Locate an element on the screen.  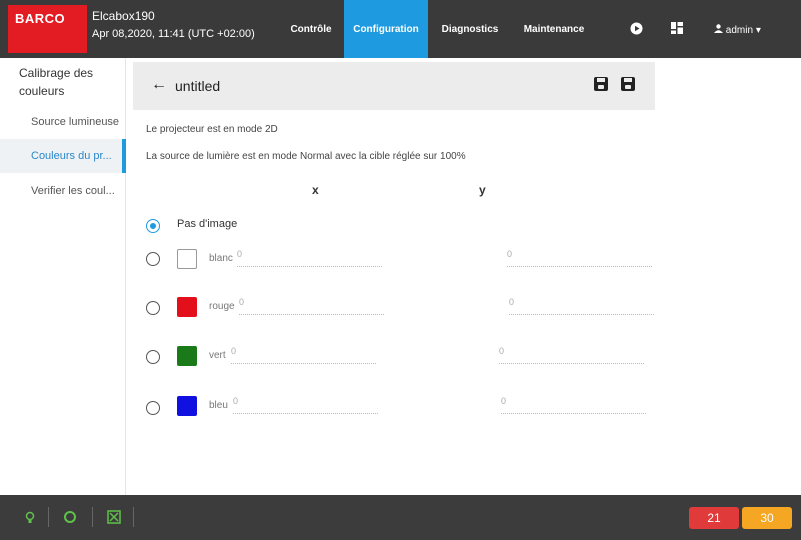
tab-controle: Contrôle is located at coordinates (311, 29).